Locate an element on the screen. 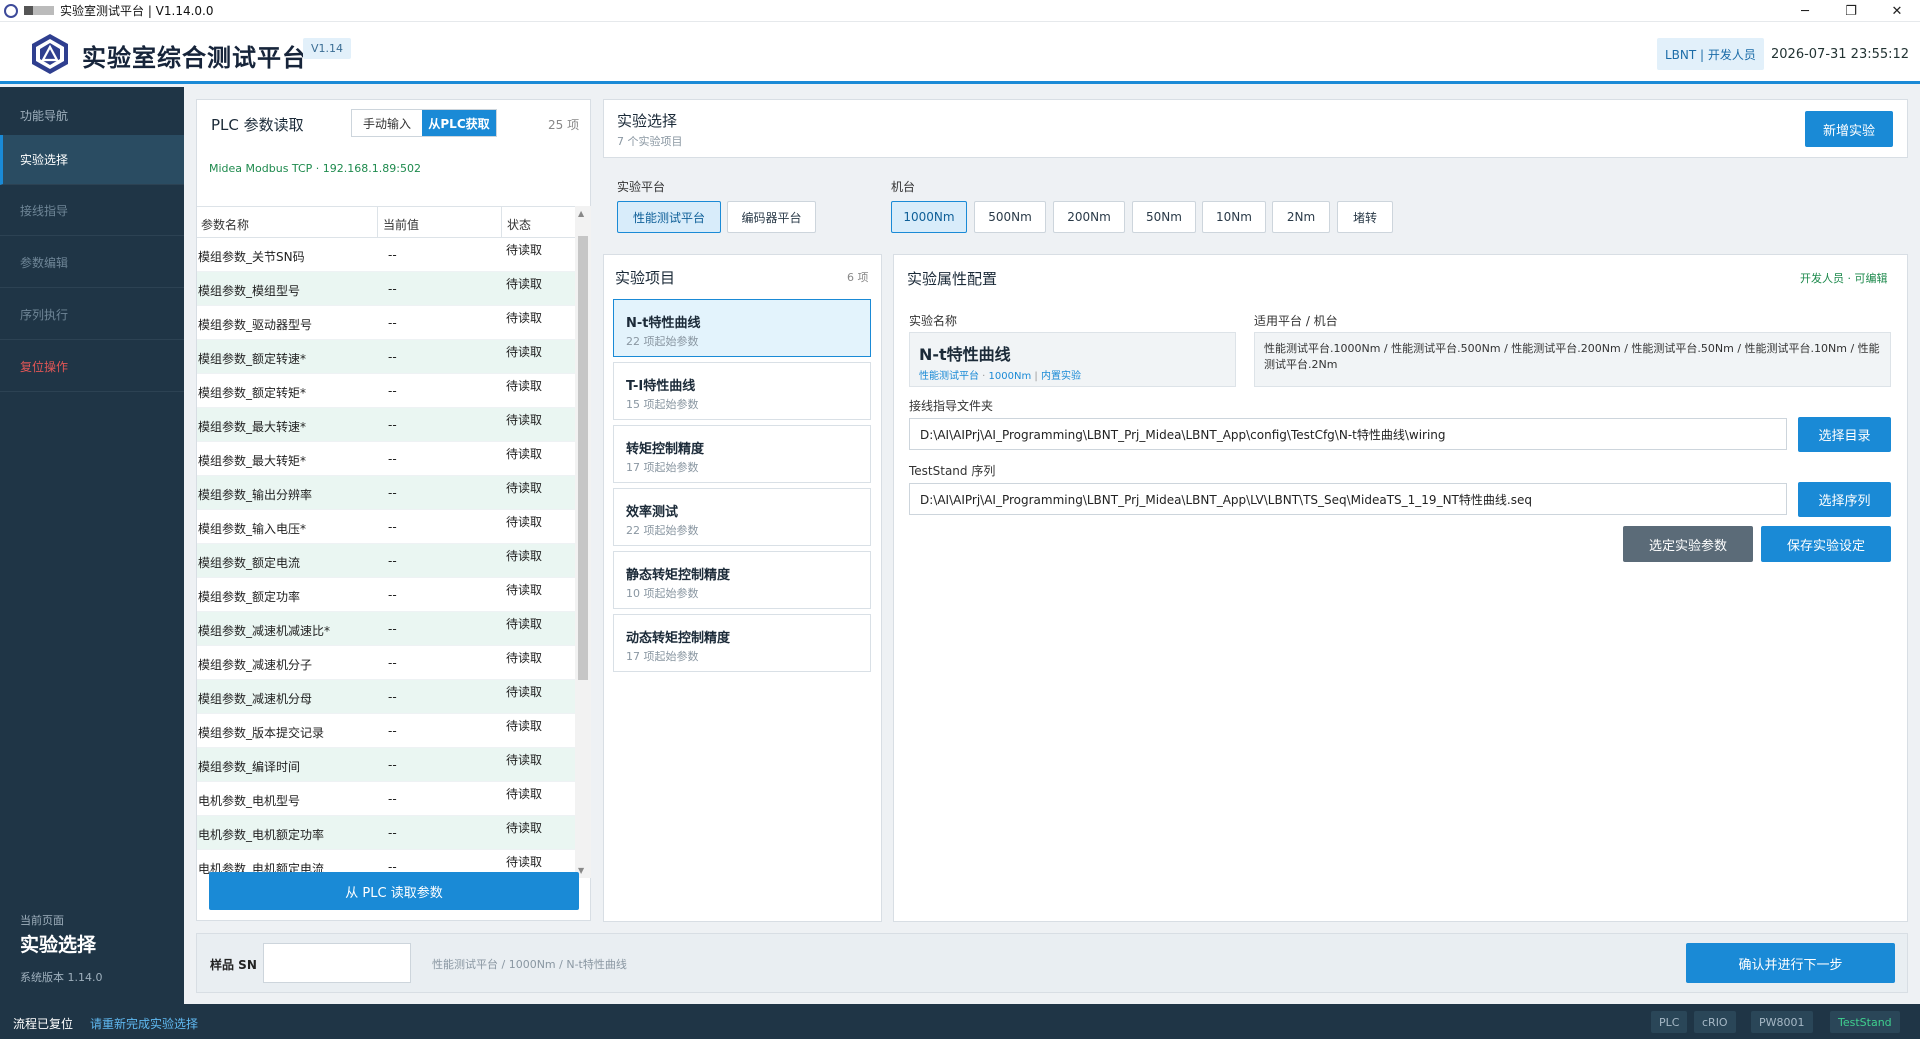  platform-machine-label: 适用平台 / 机台 is located at coordinates (1296, 321).